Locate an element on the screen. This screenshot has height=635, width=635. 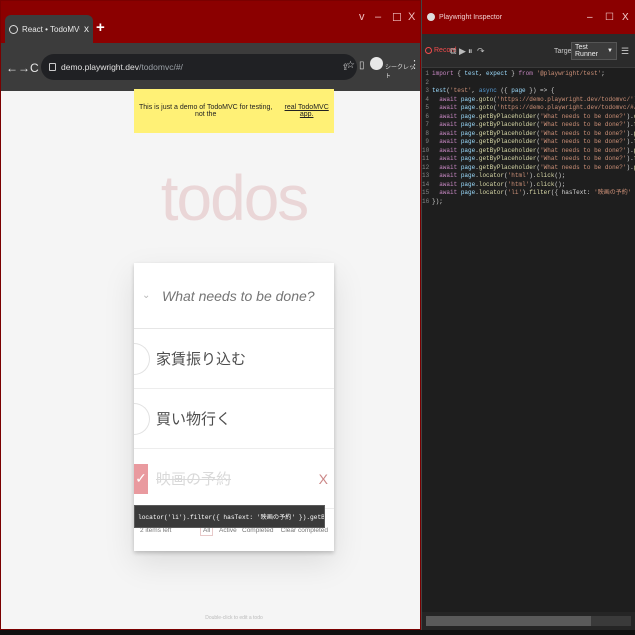
scrollbar-thumb is located at coordinates (508, 621).